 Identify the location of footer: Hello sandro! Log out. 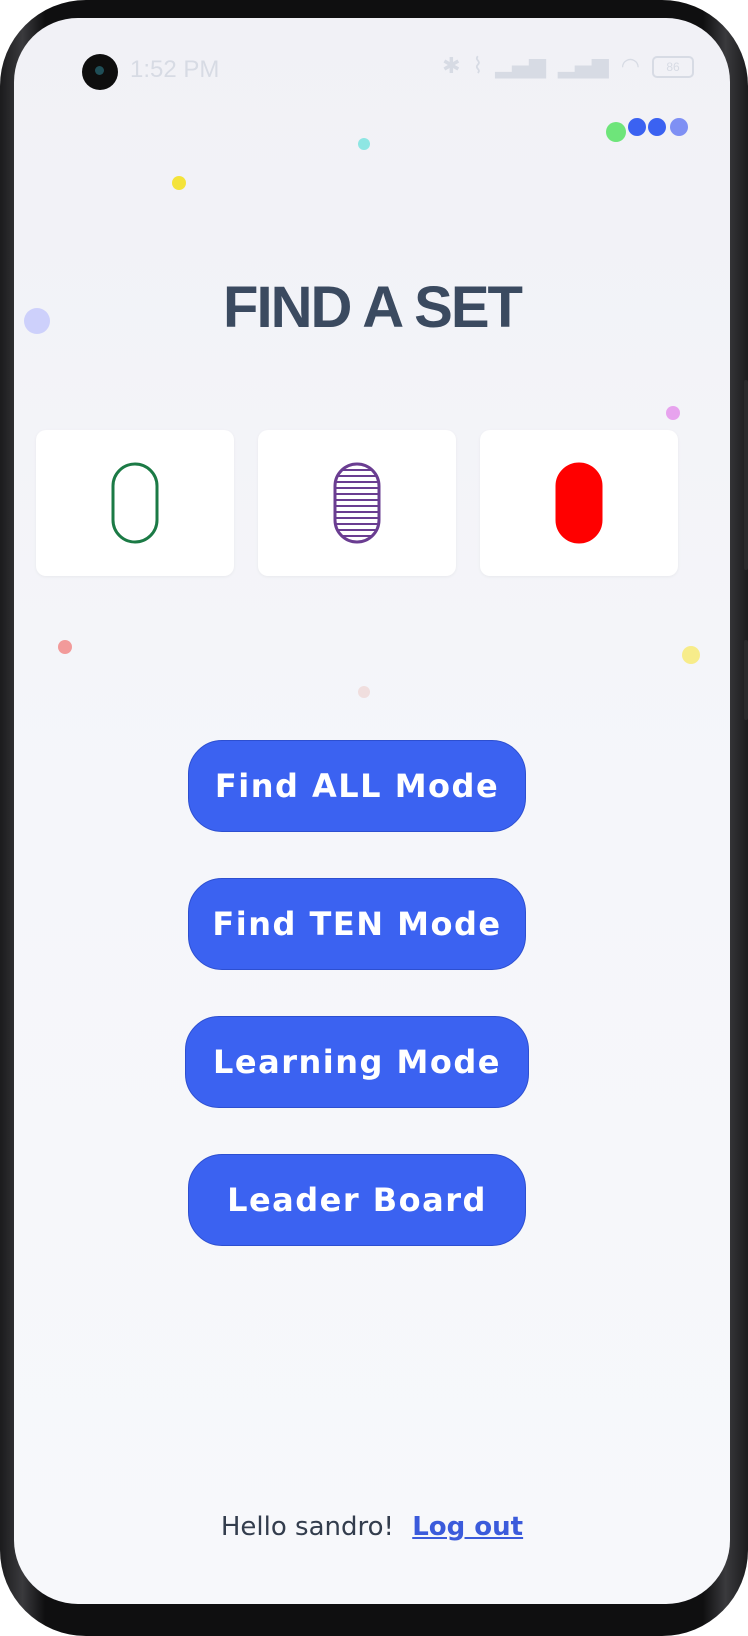
(372, 1527).